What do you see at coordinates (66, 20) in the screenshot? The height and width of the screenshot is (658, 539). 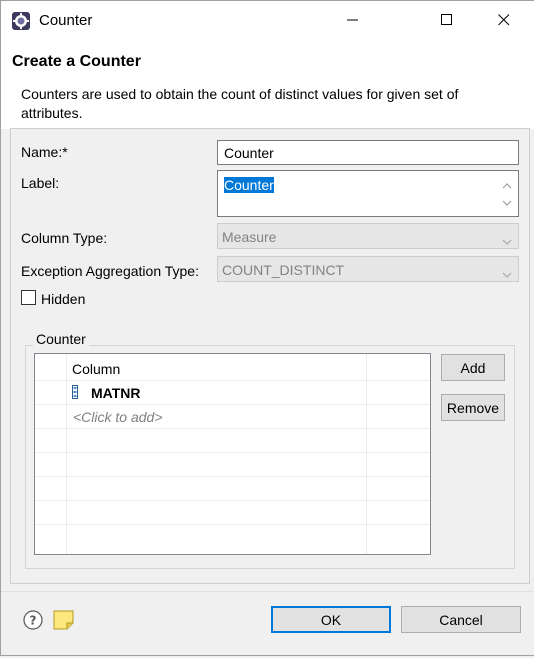 I see `window-title: Counter` at bounding box center [66, 20].